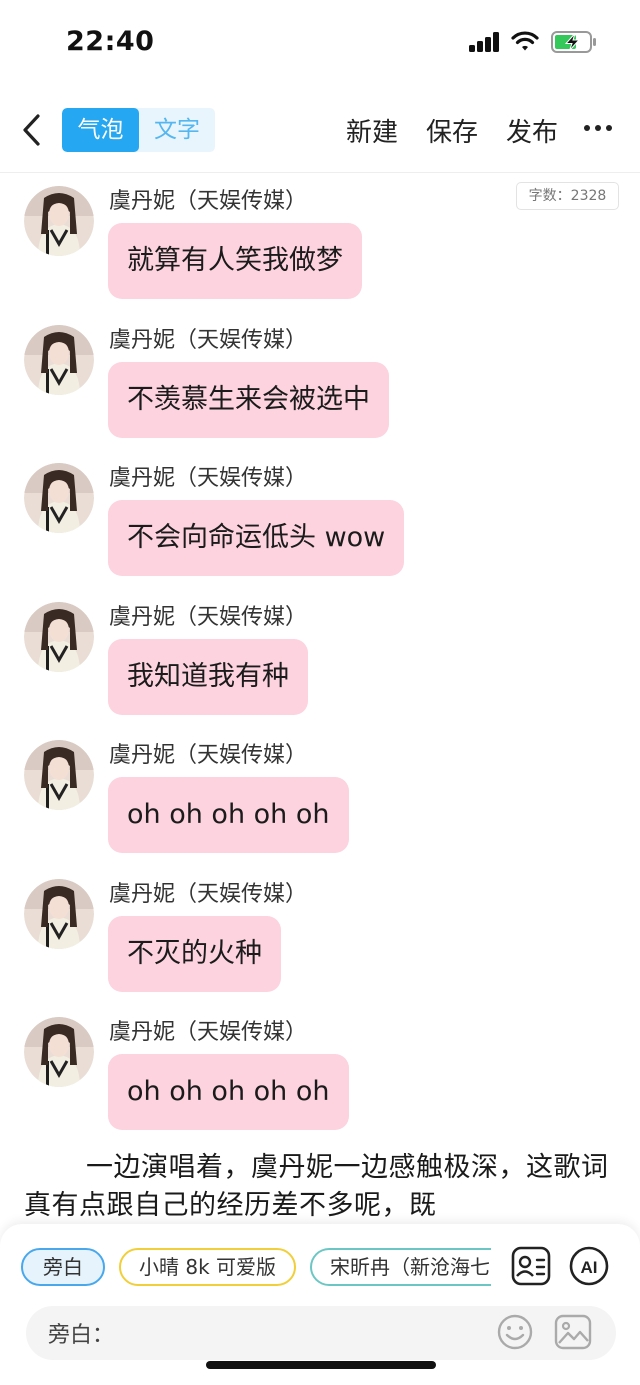  Describe the element at coordinates (525, 41) in the screenshot. I see `wifi-icon` at that location.